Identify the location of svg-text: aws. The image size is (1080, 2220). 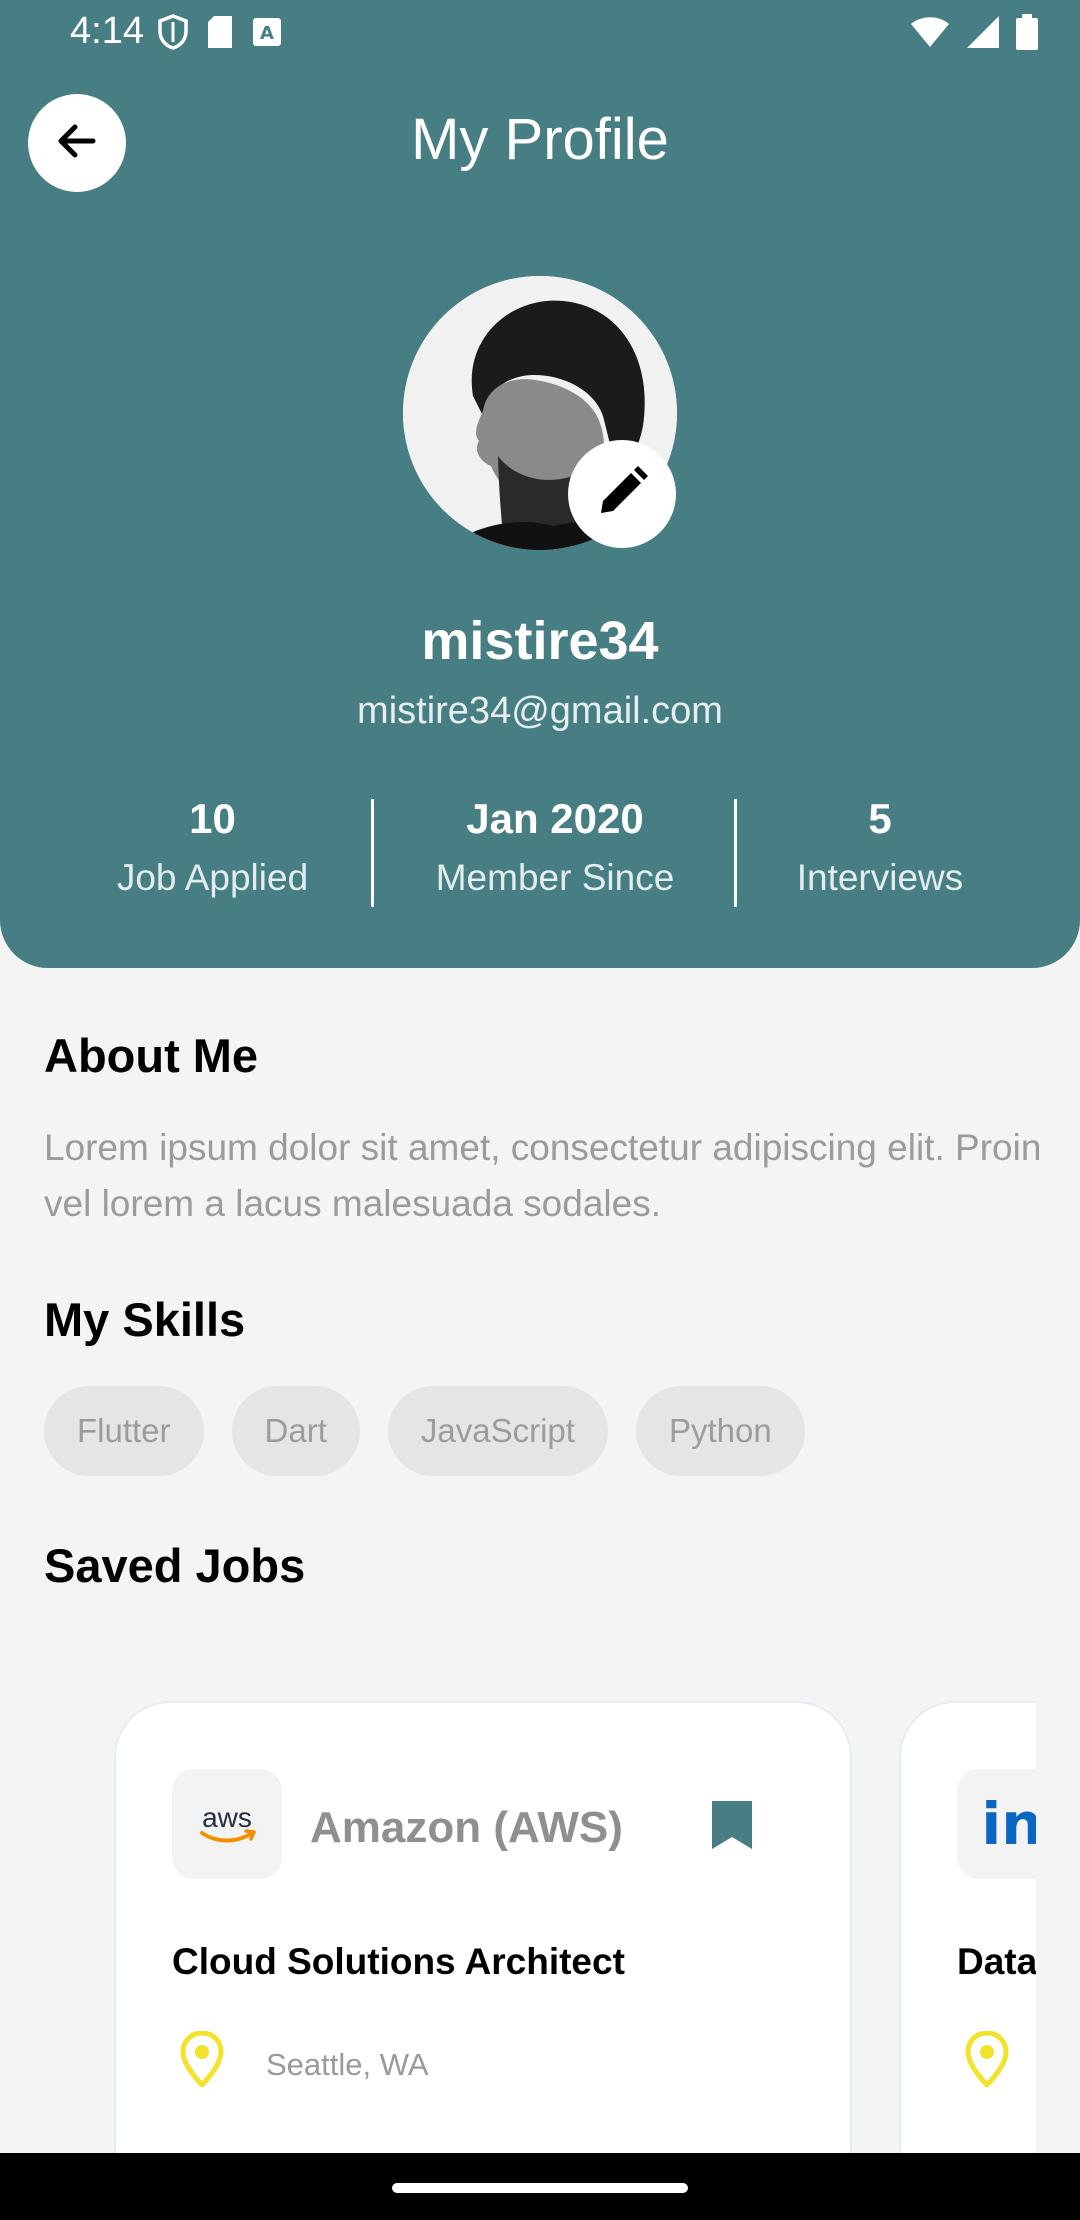
(227, 1817).